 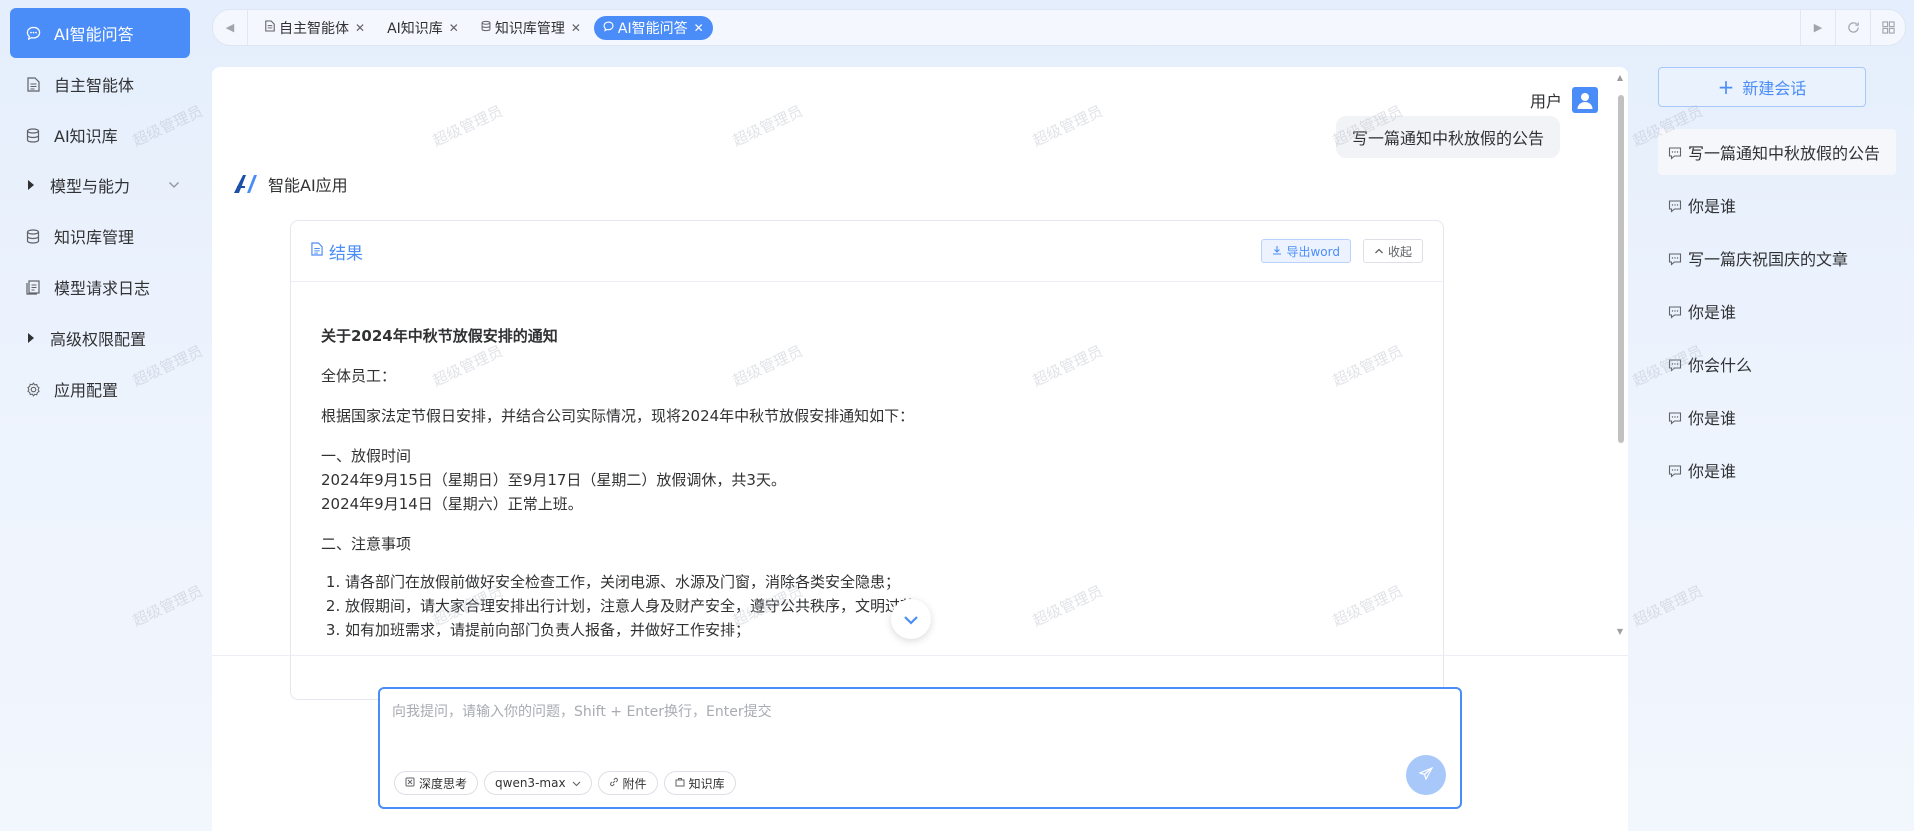 I want to click on sidebar-item-kb-manage: 知识库管理, so click(x=100, y=236).